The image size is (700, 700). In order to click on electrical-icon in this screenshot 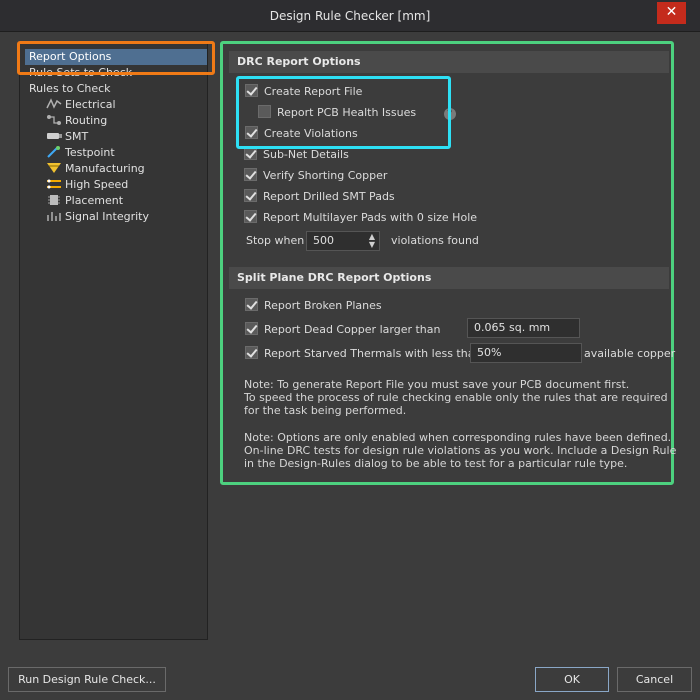, I will do `click(54, 103)`.